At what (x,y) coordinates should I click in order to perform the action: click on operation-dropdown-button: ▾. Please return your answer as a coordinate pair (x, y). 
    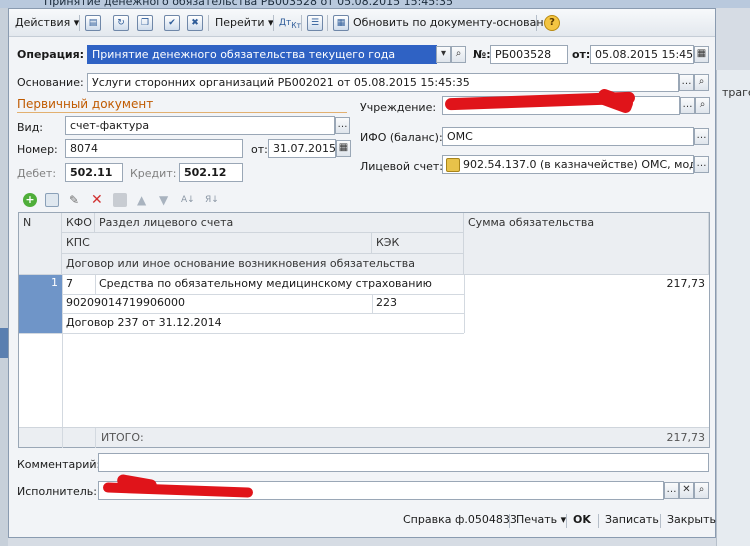
    Looking at the image, I should click on (443, 54).